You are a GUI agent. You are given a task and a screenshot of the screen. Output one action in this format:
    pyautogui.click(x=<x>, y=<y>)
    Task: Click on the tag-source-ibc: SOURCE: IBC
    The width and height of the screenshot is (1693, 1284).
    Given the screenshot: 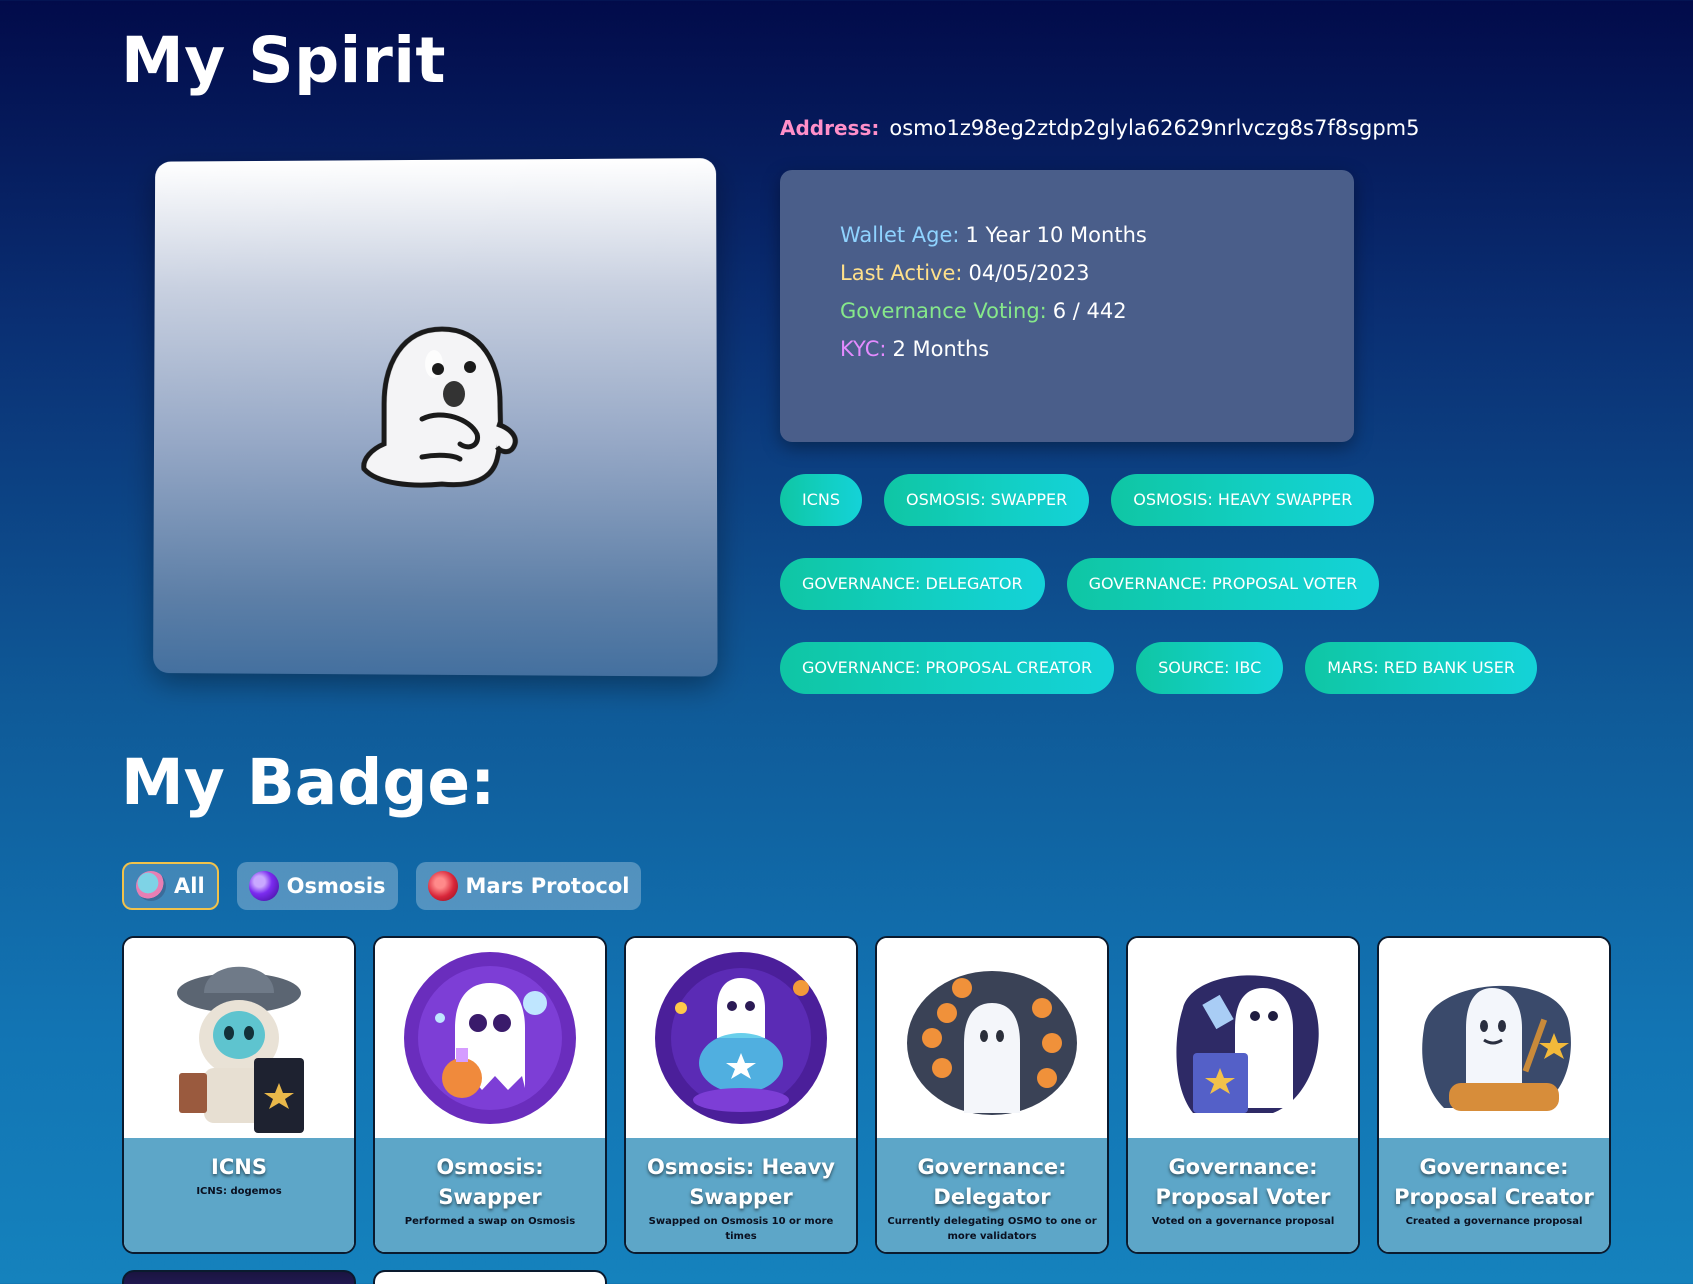 What is the action you would take?
    pyautogui.click(x=1210, y=668)
    